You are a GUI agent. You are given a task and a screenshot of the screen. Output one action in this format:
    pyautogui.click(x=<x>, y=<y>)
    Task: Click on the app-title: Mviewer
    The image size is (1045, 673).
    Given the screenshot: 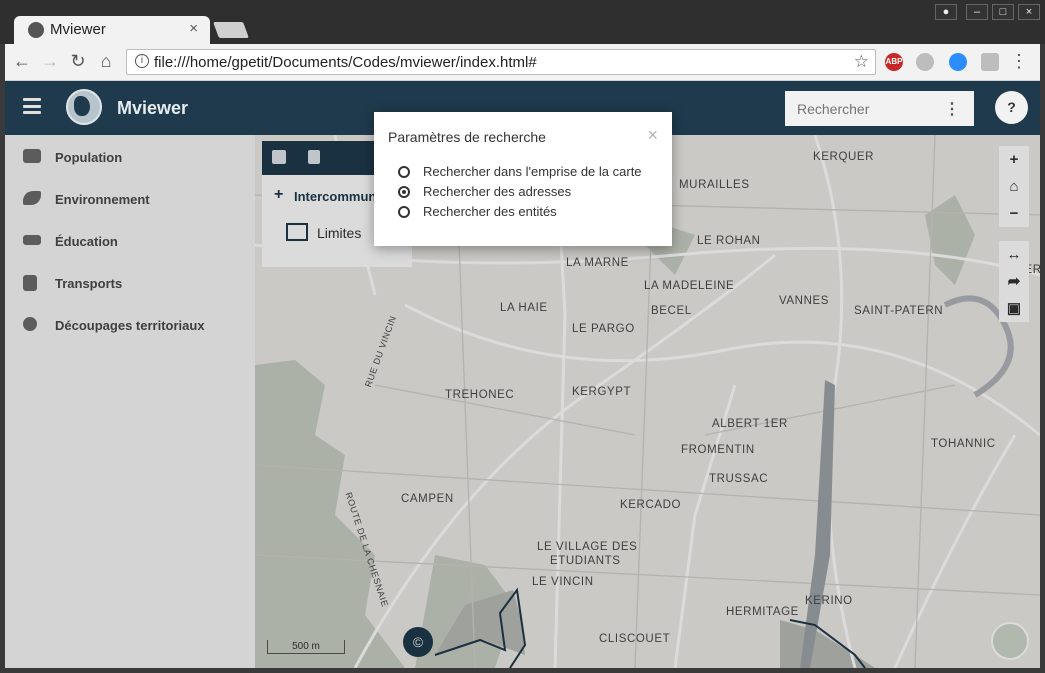 What is the action you would take?
    pyautogui.click(x=153, y=108)
    